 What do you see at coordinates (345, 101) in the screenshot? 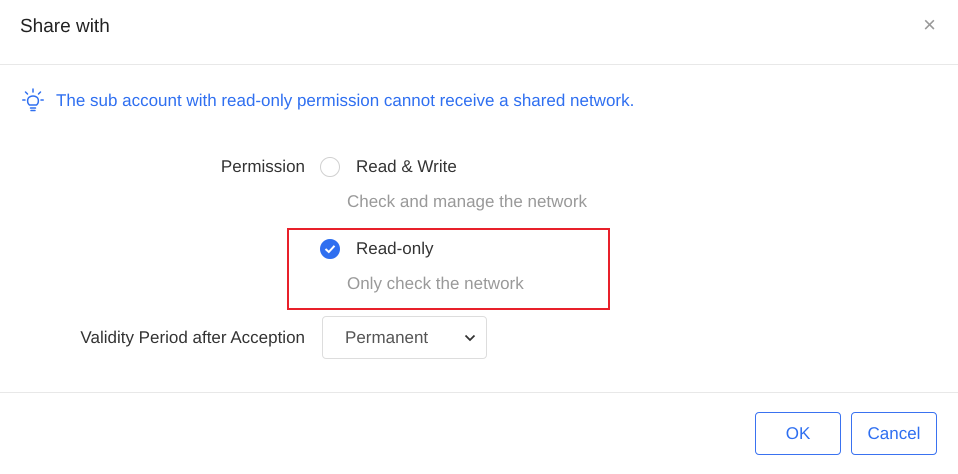
I see `notice-text: The sub account with read-only permission cannot receive a shared network.` at bounding box center [345, 101].